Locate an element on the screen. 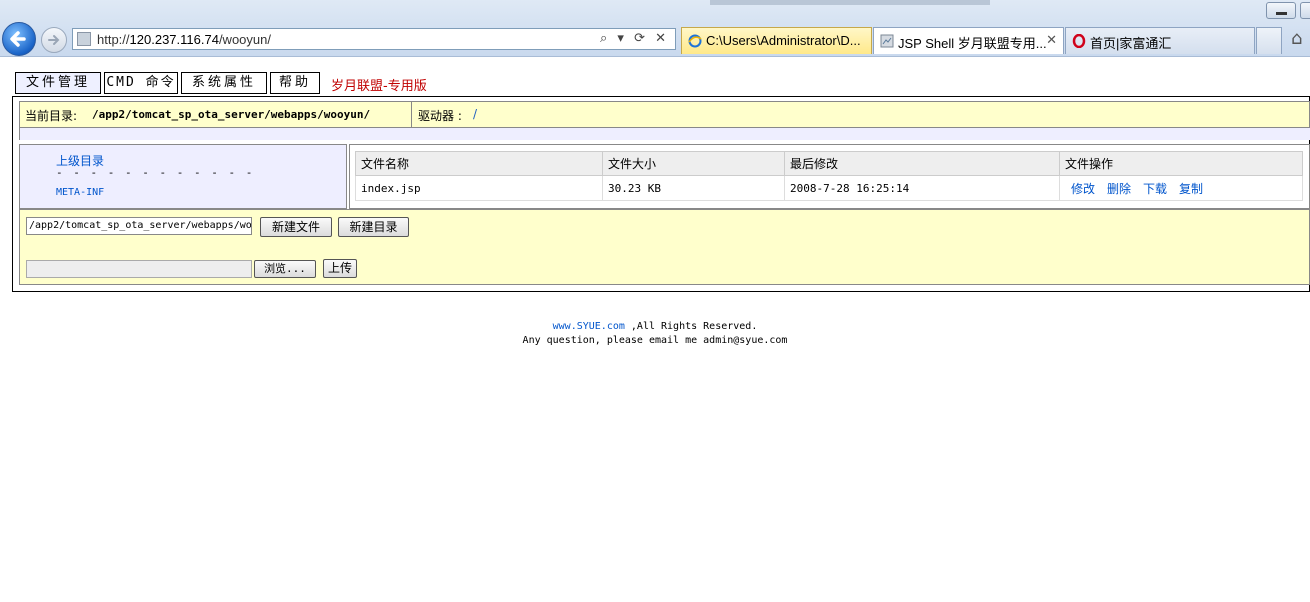  title-bar-strip is located at coordinates (850, 2).